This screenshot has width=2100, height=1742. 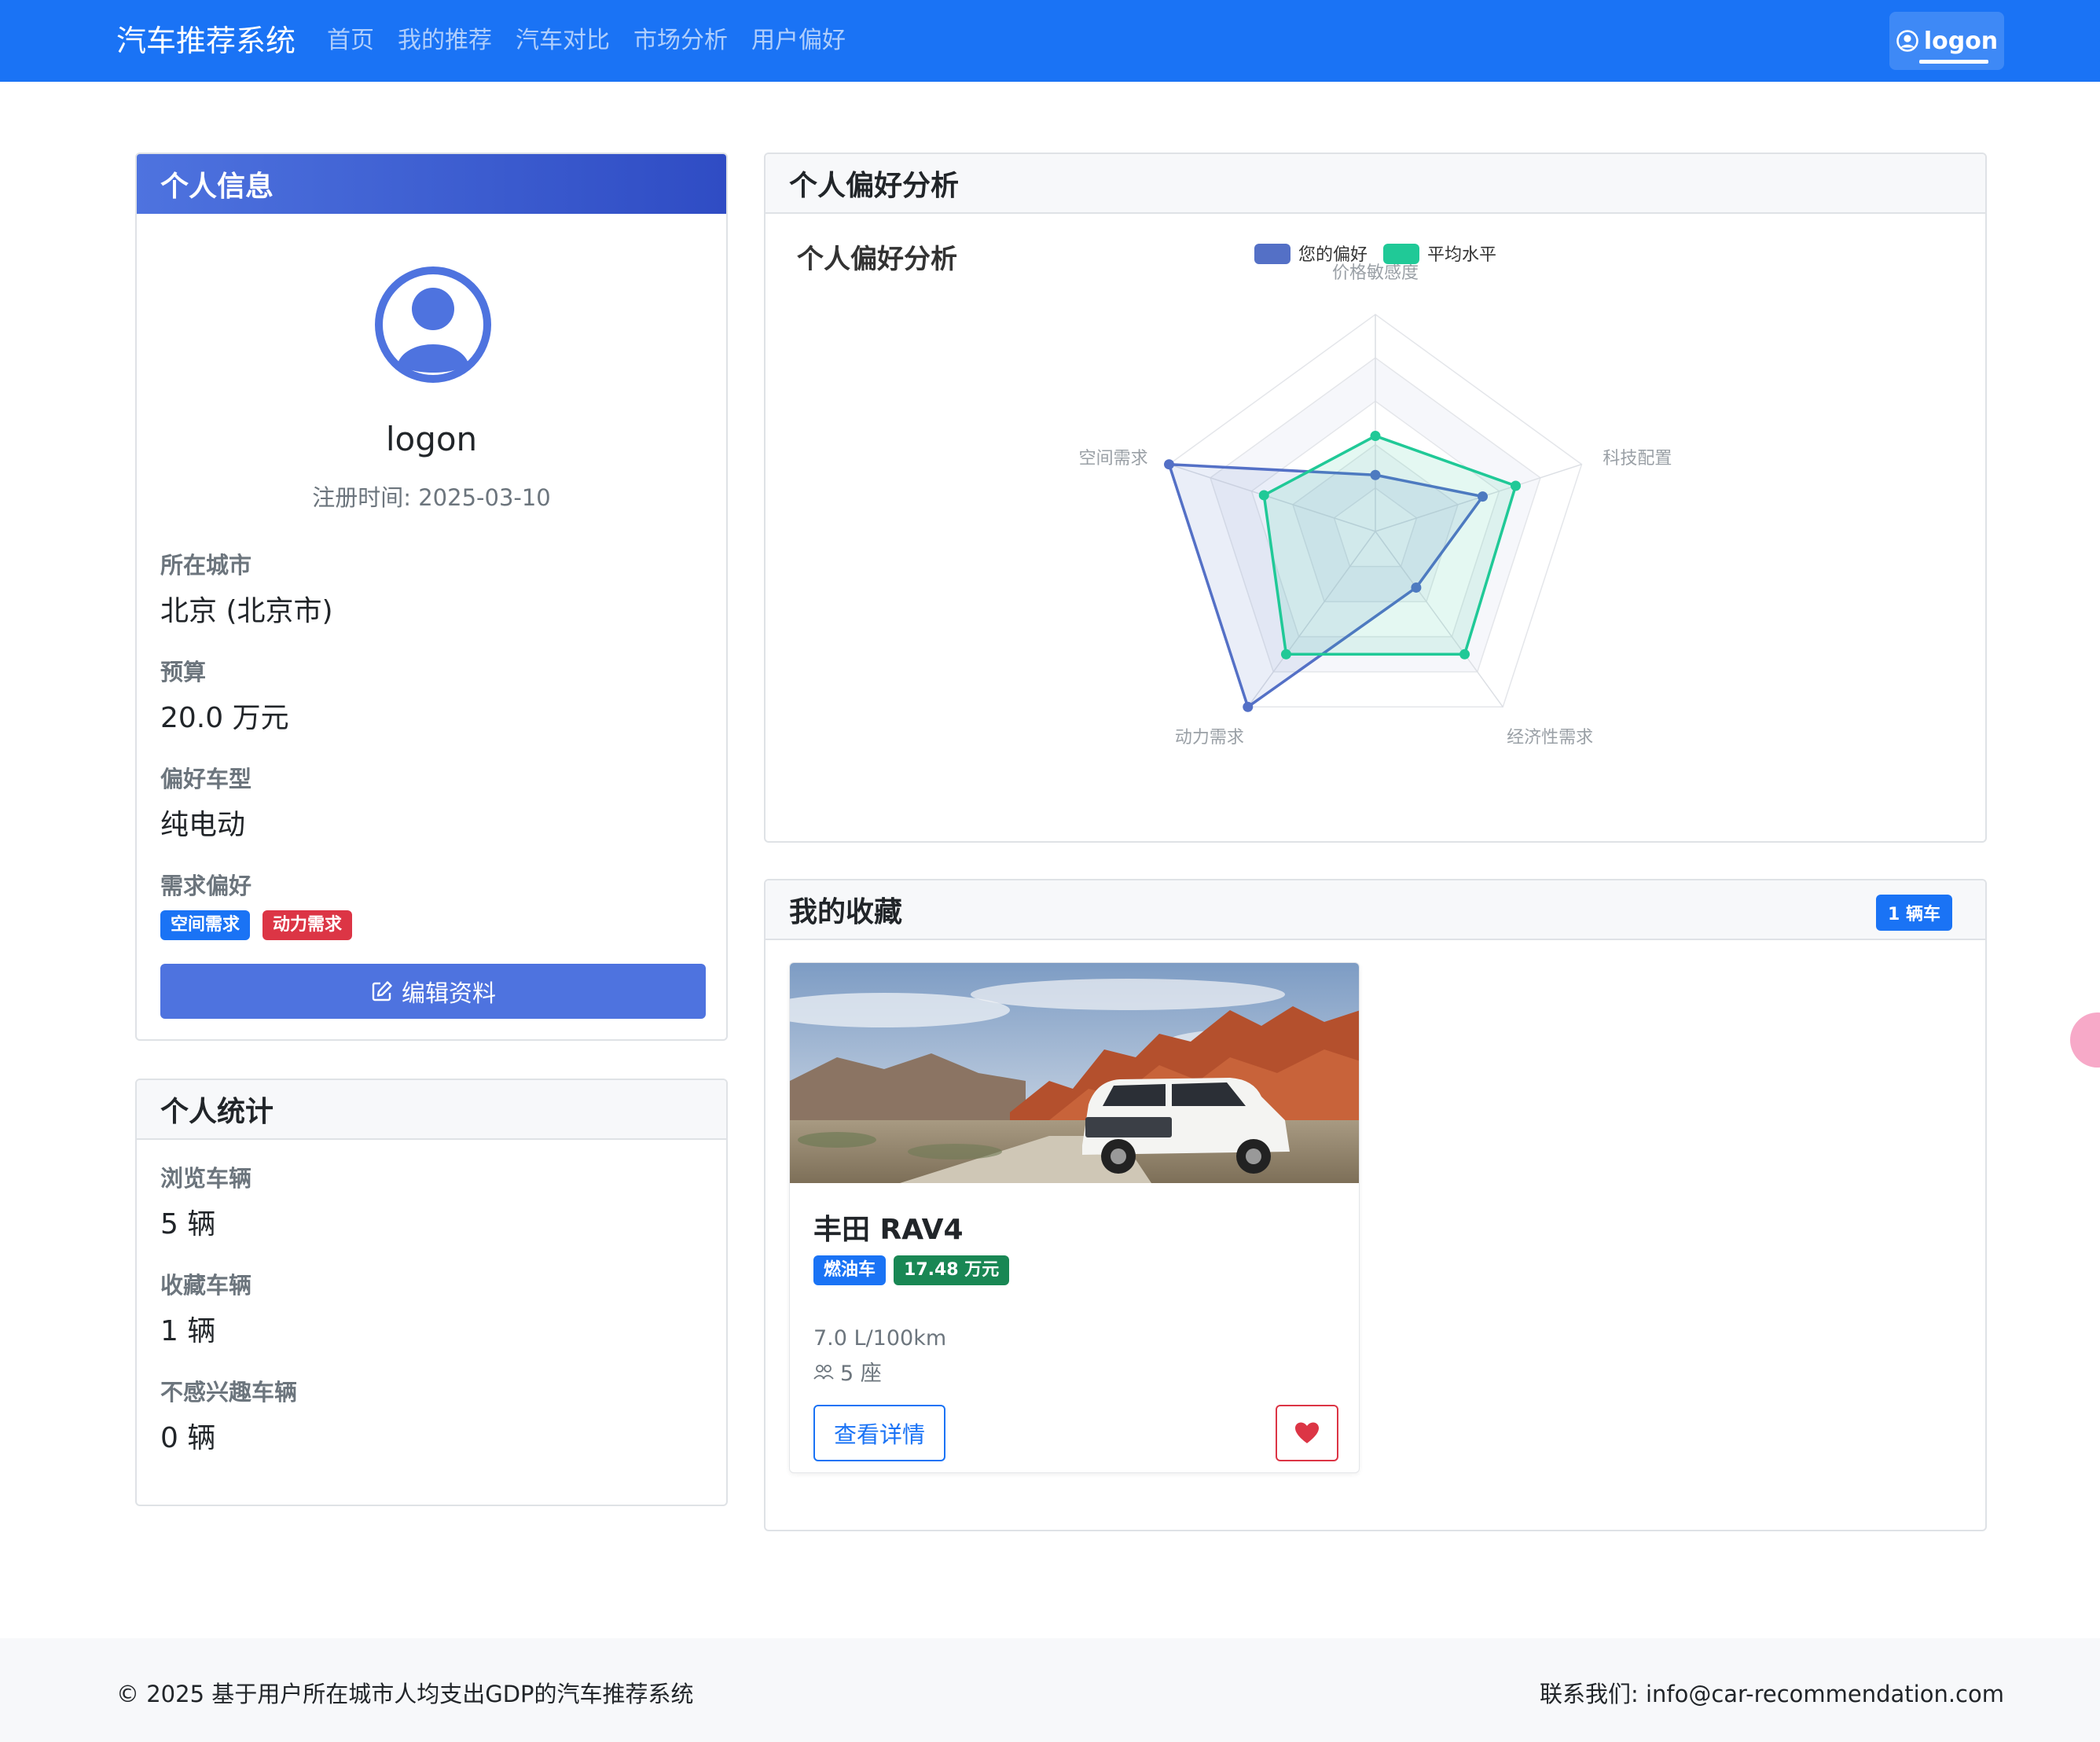 What do you see at coordinates (431, 497) in the screenshot?
I see `register-time: 注册时间: 2025-03-10` at bounding box center [431, 497].